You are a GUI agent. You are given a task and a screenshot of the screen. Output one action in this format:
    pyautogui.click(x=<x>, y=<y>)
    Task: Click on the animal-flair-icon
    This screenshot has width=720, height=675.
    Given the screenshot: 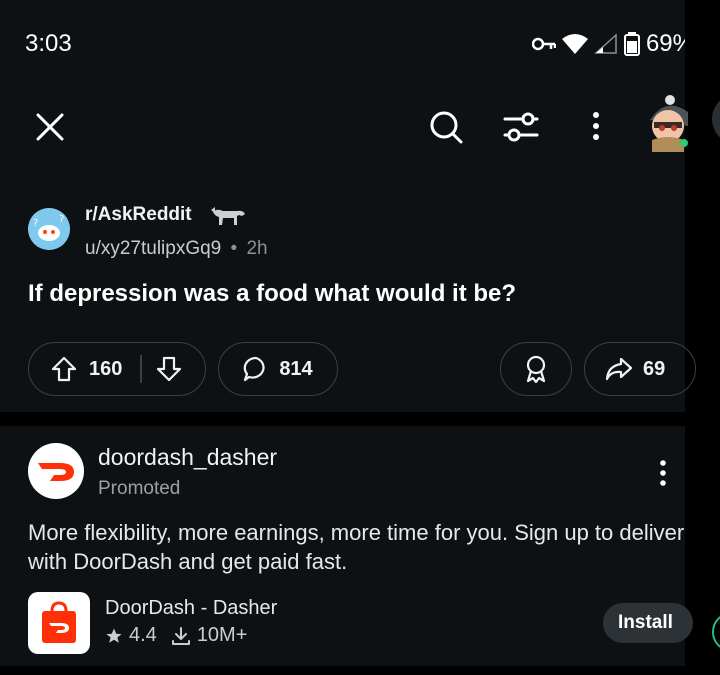 What is the action you would take?
    pyautogui.click(x=228, y=217)
    